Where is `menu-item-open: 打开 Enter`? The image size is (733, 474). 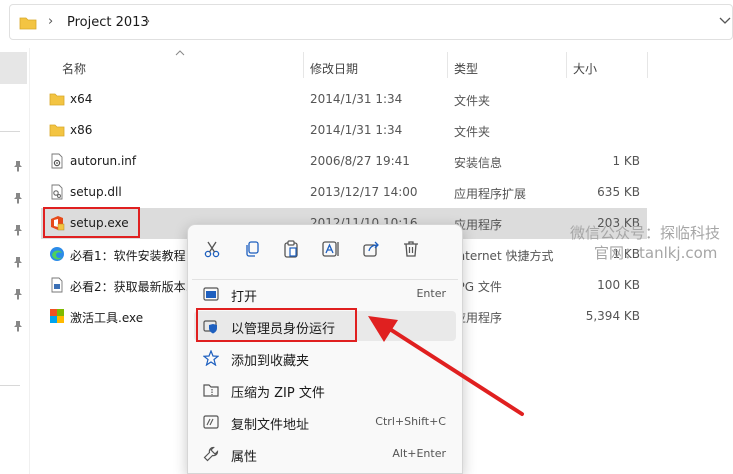 menu-item-open: 打开 Enter is located at coordinates (325, 294).